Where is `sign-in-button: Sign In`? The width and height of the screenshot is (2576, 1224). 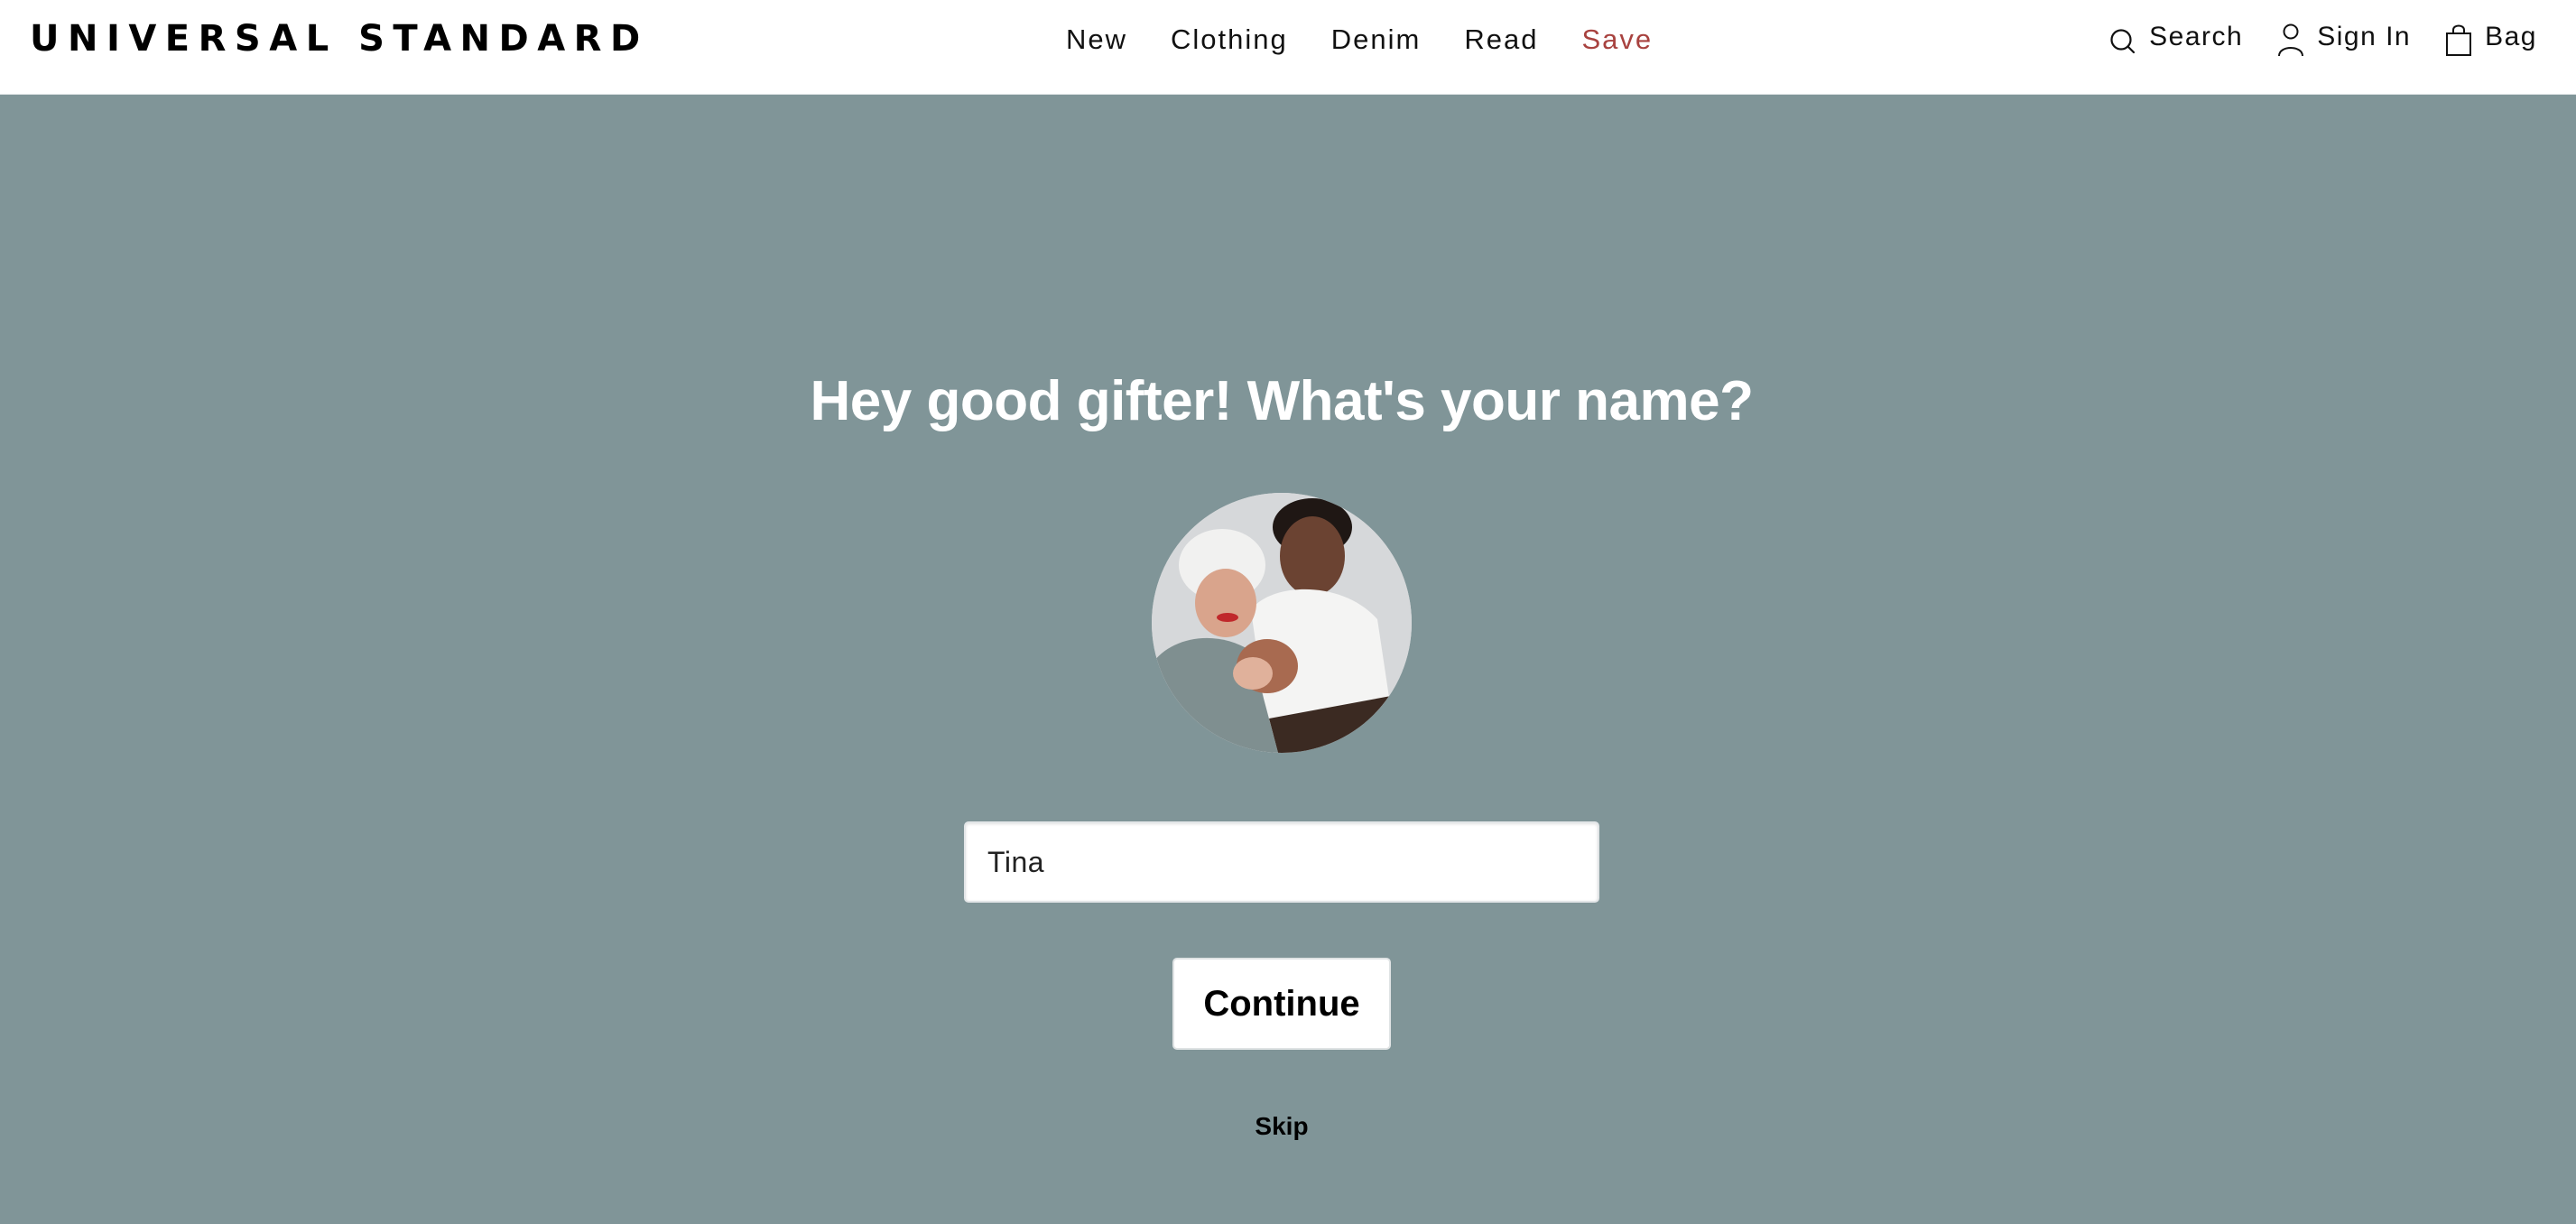 sign-in-button: Sign In is located at coordinates (2344, 37).